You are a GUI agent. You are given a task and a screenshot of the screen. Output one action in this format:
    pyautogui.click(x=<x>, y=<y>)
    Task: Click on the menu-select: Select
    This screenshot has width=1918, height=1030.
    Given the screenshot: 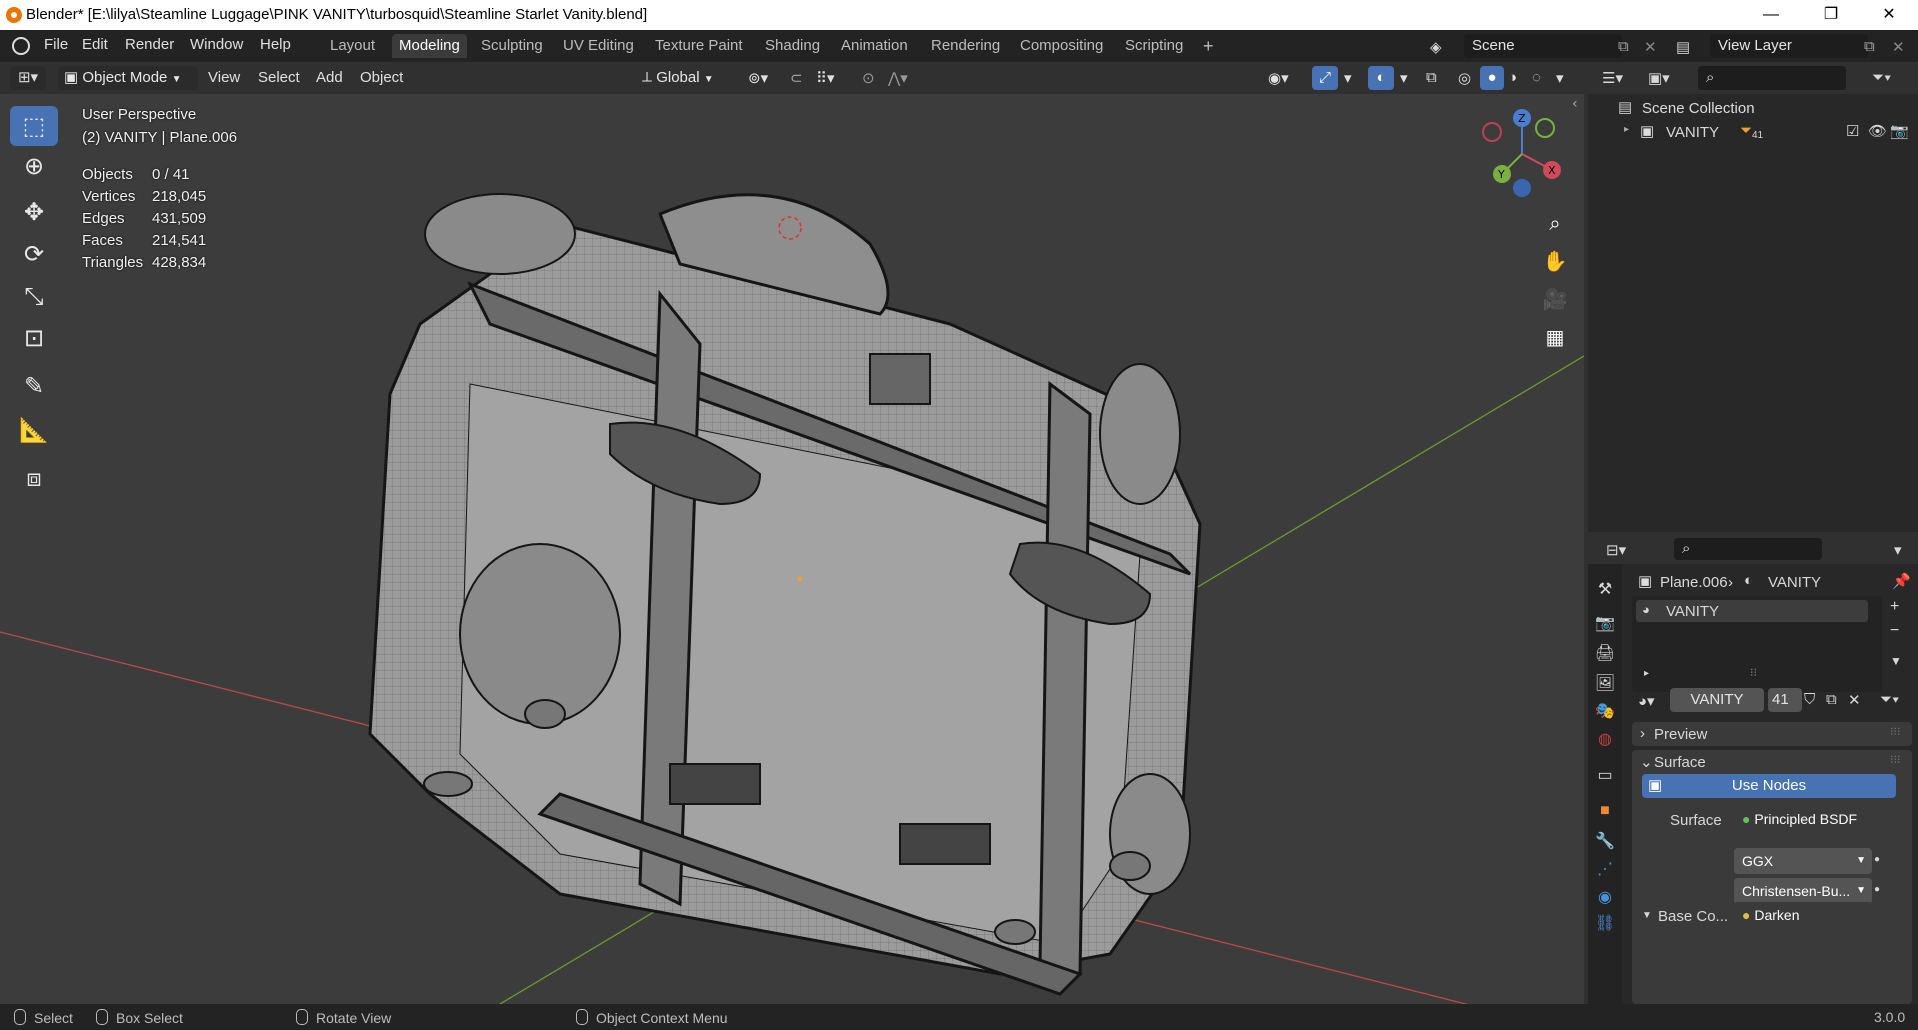 What is the action you would take?
    pyautogui.click(x=279, y=77)
    